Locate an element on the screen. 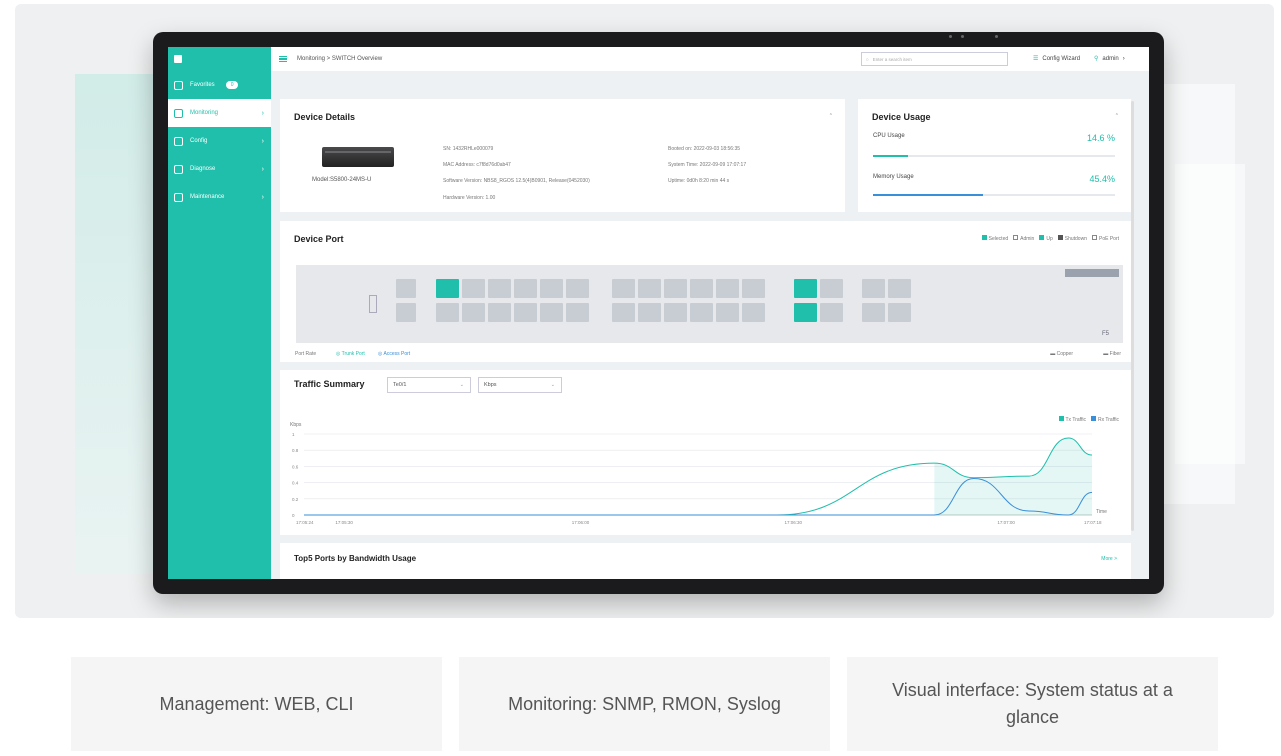 The image size is (1281, 756). legend-selected: Selected is located at coordinates (994, 238).